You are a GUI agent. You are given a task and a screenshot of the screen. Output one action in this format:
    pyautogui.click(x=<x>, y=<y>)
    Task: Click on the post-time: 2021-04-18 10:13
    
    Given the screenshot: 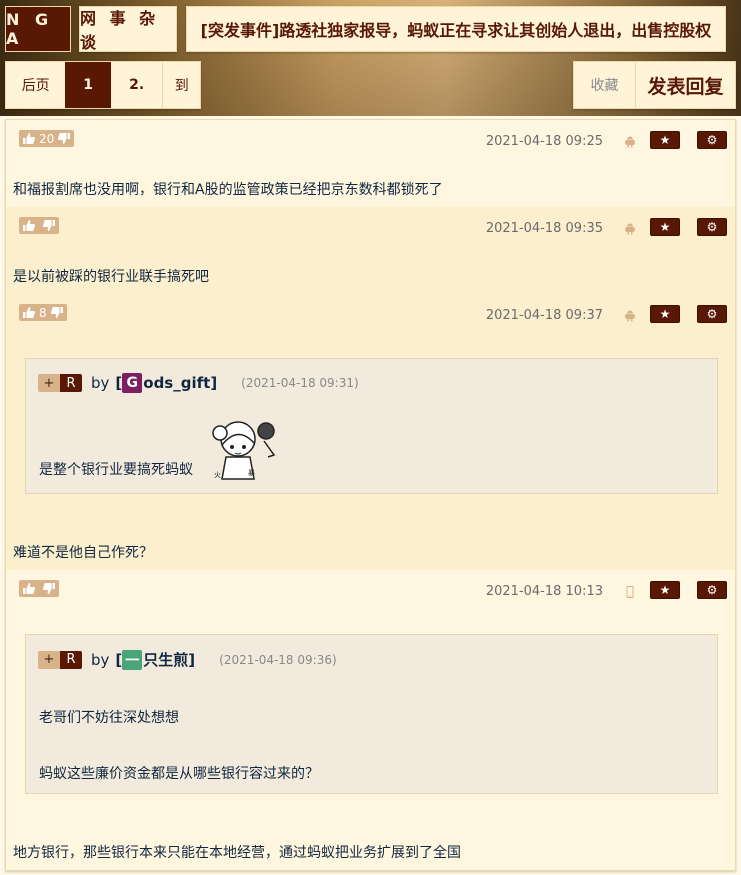 What is the action you would take?
    pyautogui.click(x=544, y=591)
    